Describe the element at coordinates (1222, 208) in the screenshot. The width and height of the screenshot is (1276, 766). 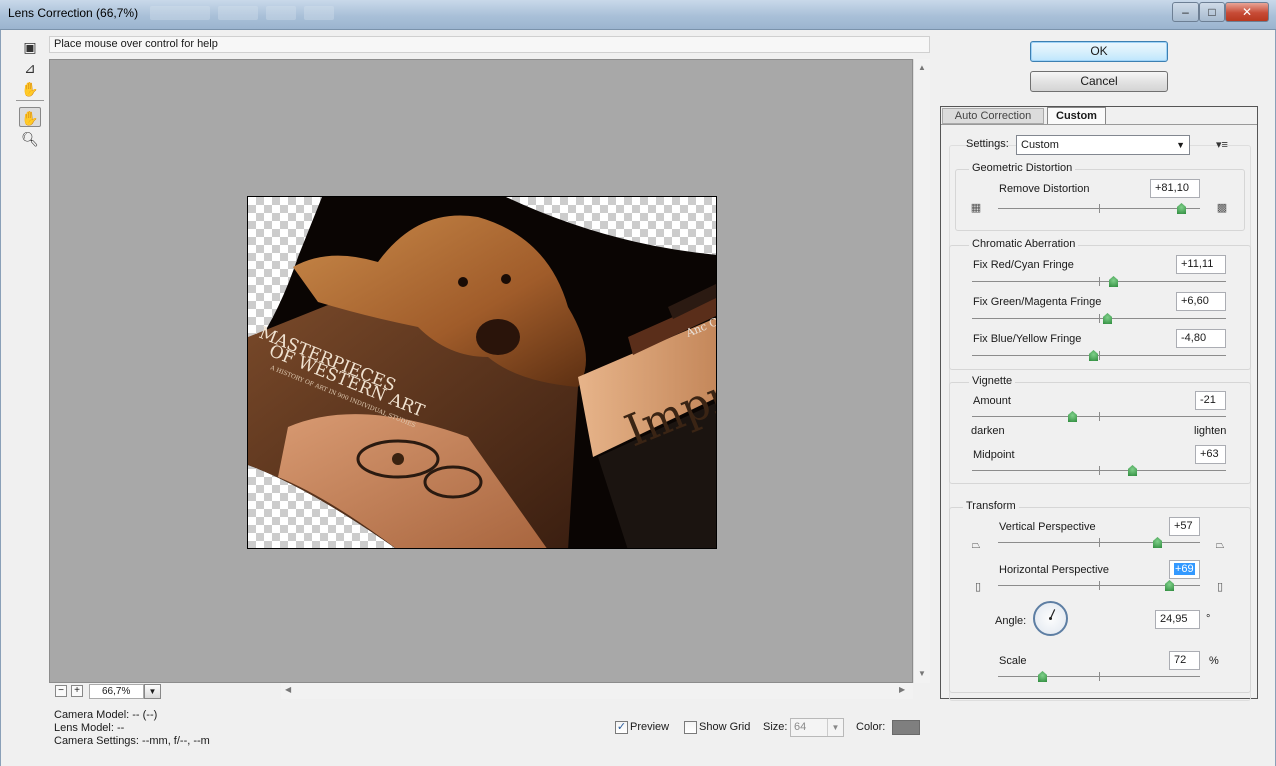
I see `barrel-icon: ▩` at that location.